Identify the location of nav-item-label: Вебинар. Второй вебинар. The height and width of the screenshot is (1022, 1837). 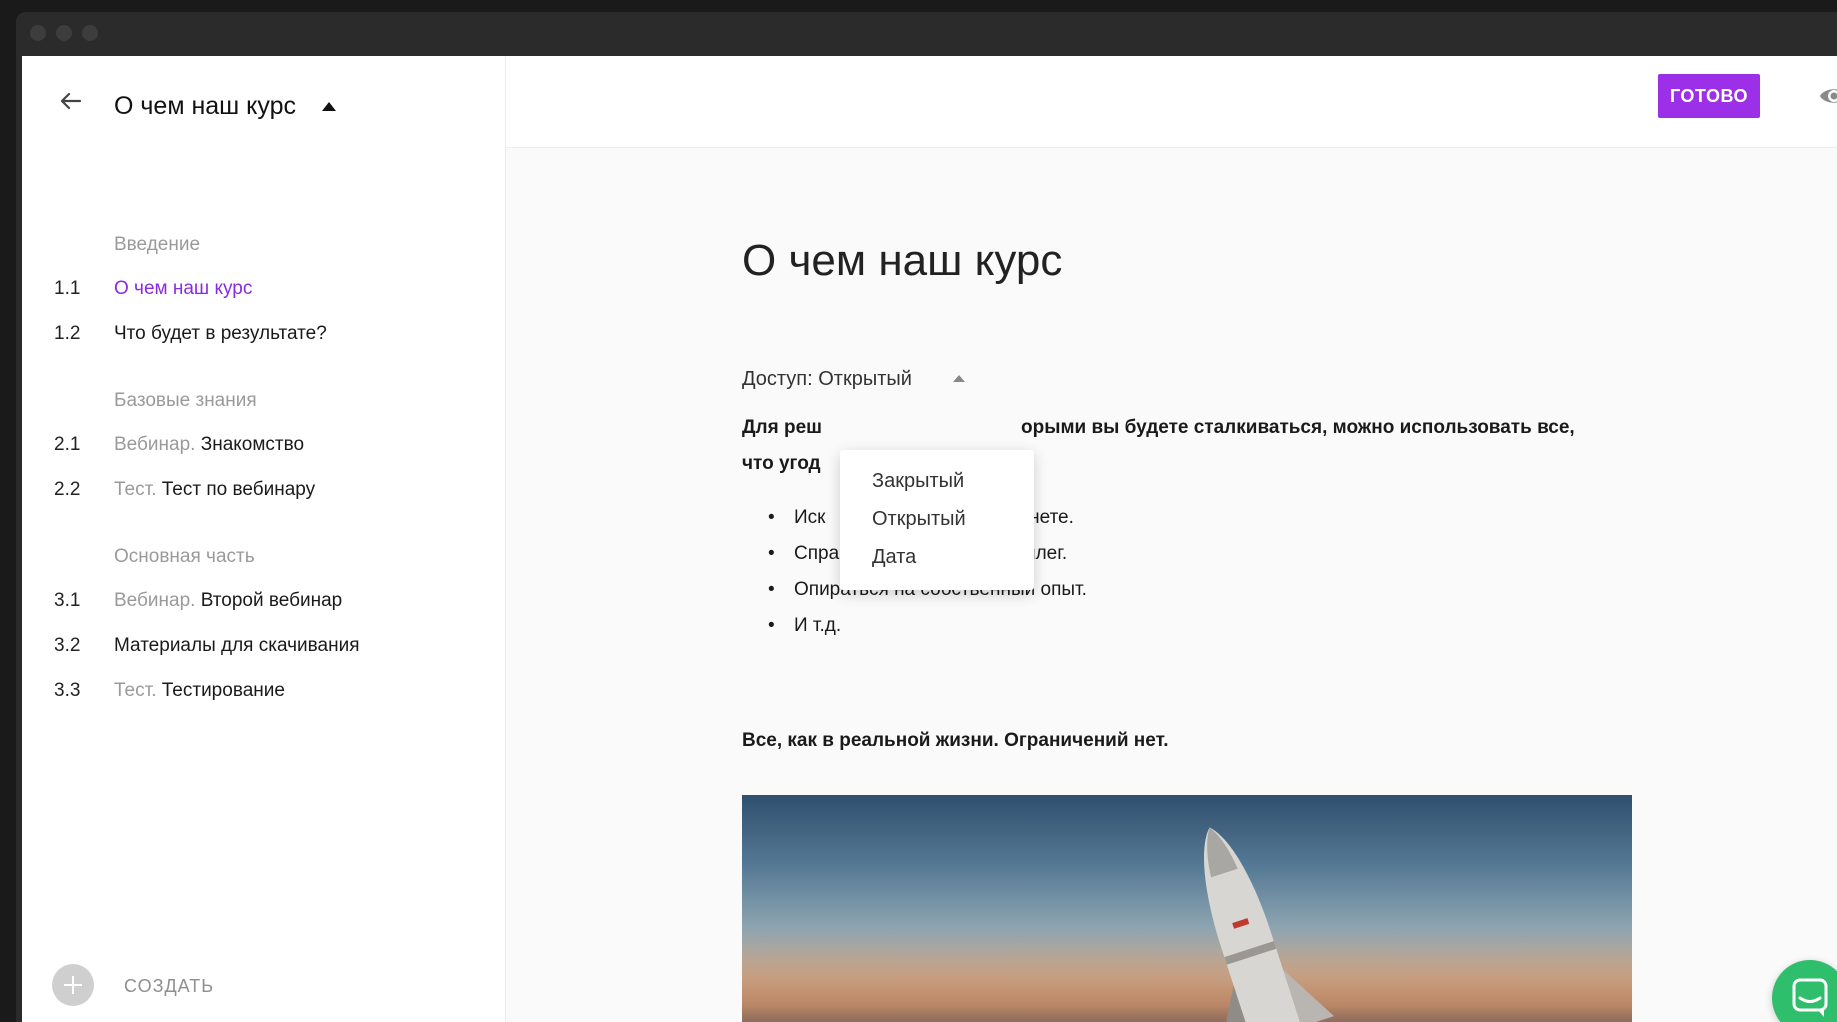
(228, 601).